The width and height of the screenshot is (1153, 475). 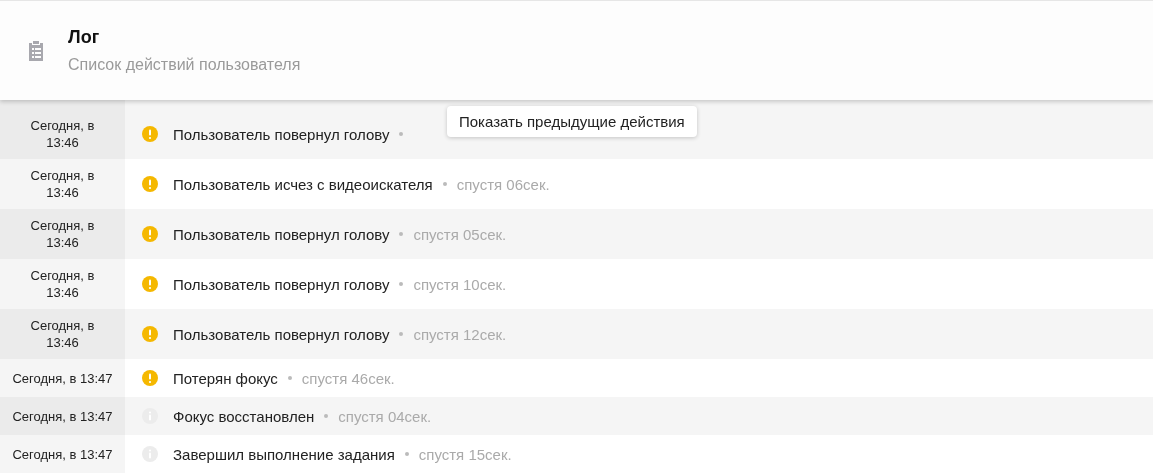 What do you see at coordinates (284, 454) in the screenshot?
I see `log-message: Завершил выполнение задания` at bounding box center [284, 454].